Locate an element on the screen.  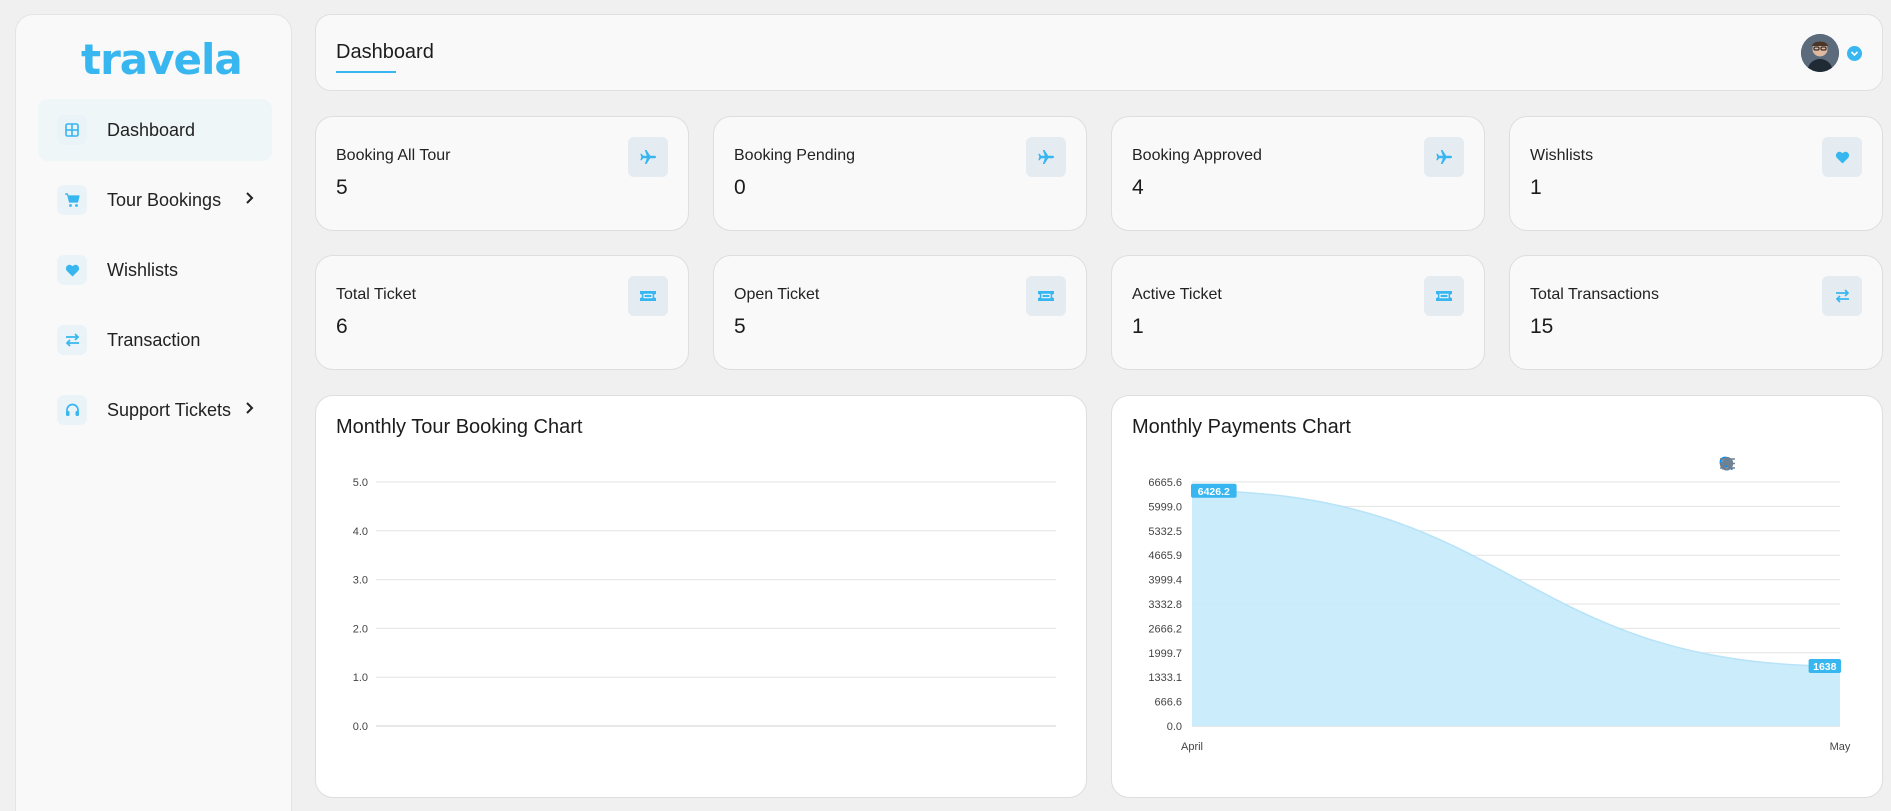
y-tick-label: 5332.5 is located at coordinates (1165, 532).